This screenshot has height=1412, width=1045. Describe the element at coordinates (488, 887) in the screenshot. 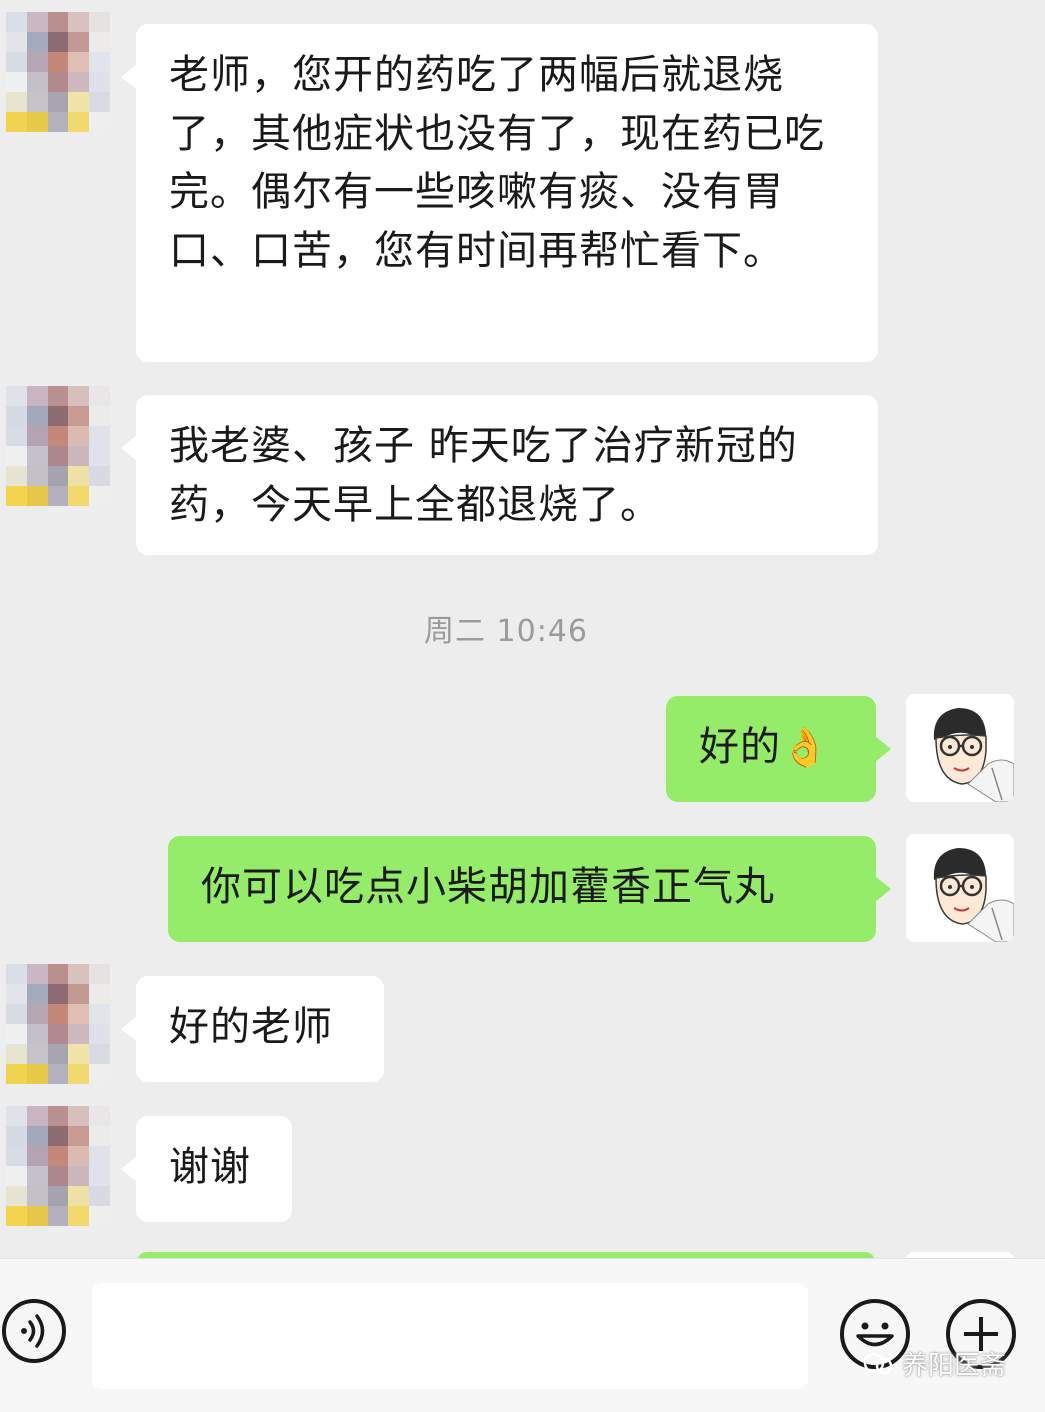

I see `message-text: 你可以吃点小柴胡加藿香正气丸` at that location.